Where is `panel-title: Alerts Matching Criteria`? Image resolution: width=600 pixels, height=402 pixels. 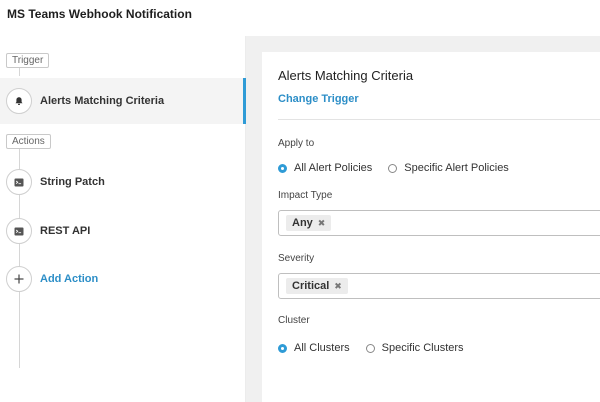
panel-title: Alerts Matching Criteria is located at coordinates (346, 75).